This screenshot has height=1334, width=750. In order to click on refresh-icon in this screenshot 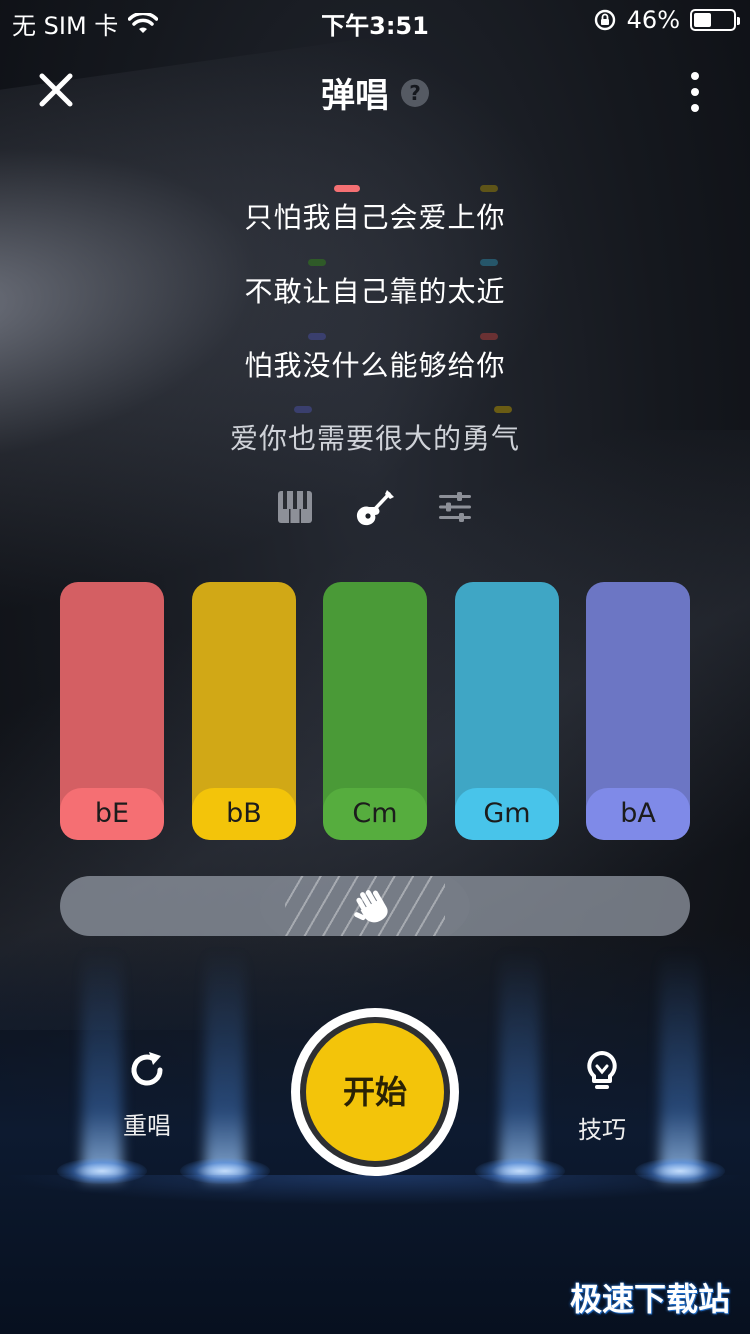, I will do `click(147, 1069)`.